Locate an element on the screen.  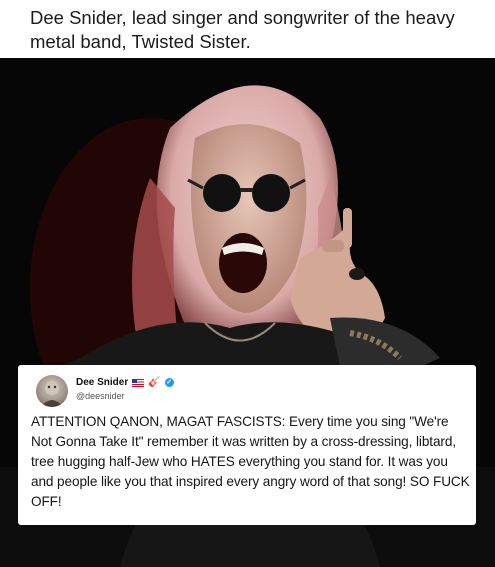
us-flag-icon is located at coordinates (138, 382).